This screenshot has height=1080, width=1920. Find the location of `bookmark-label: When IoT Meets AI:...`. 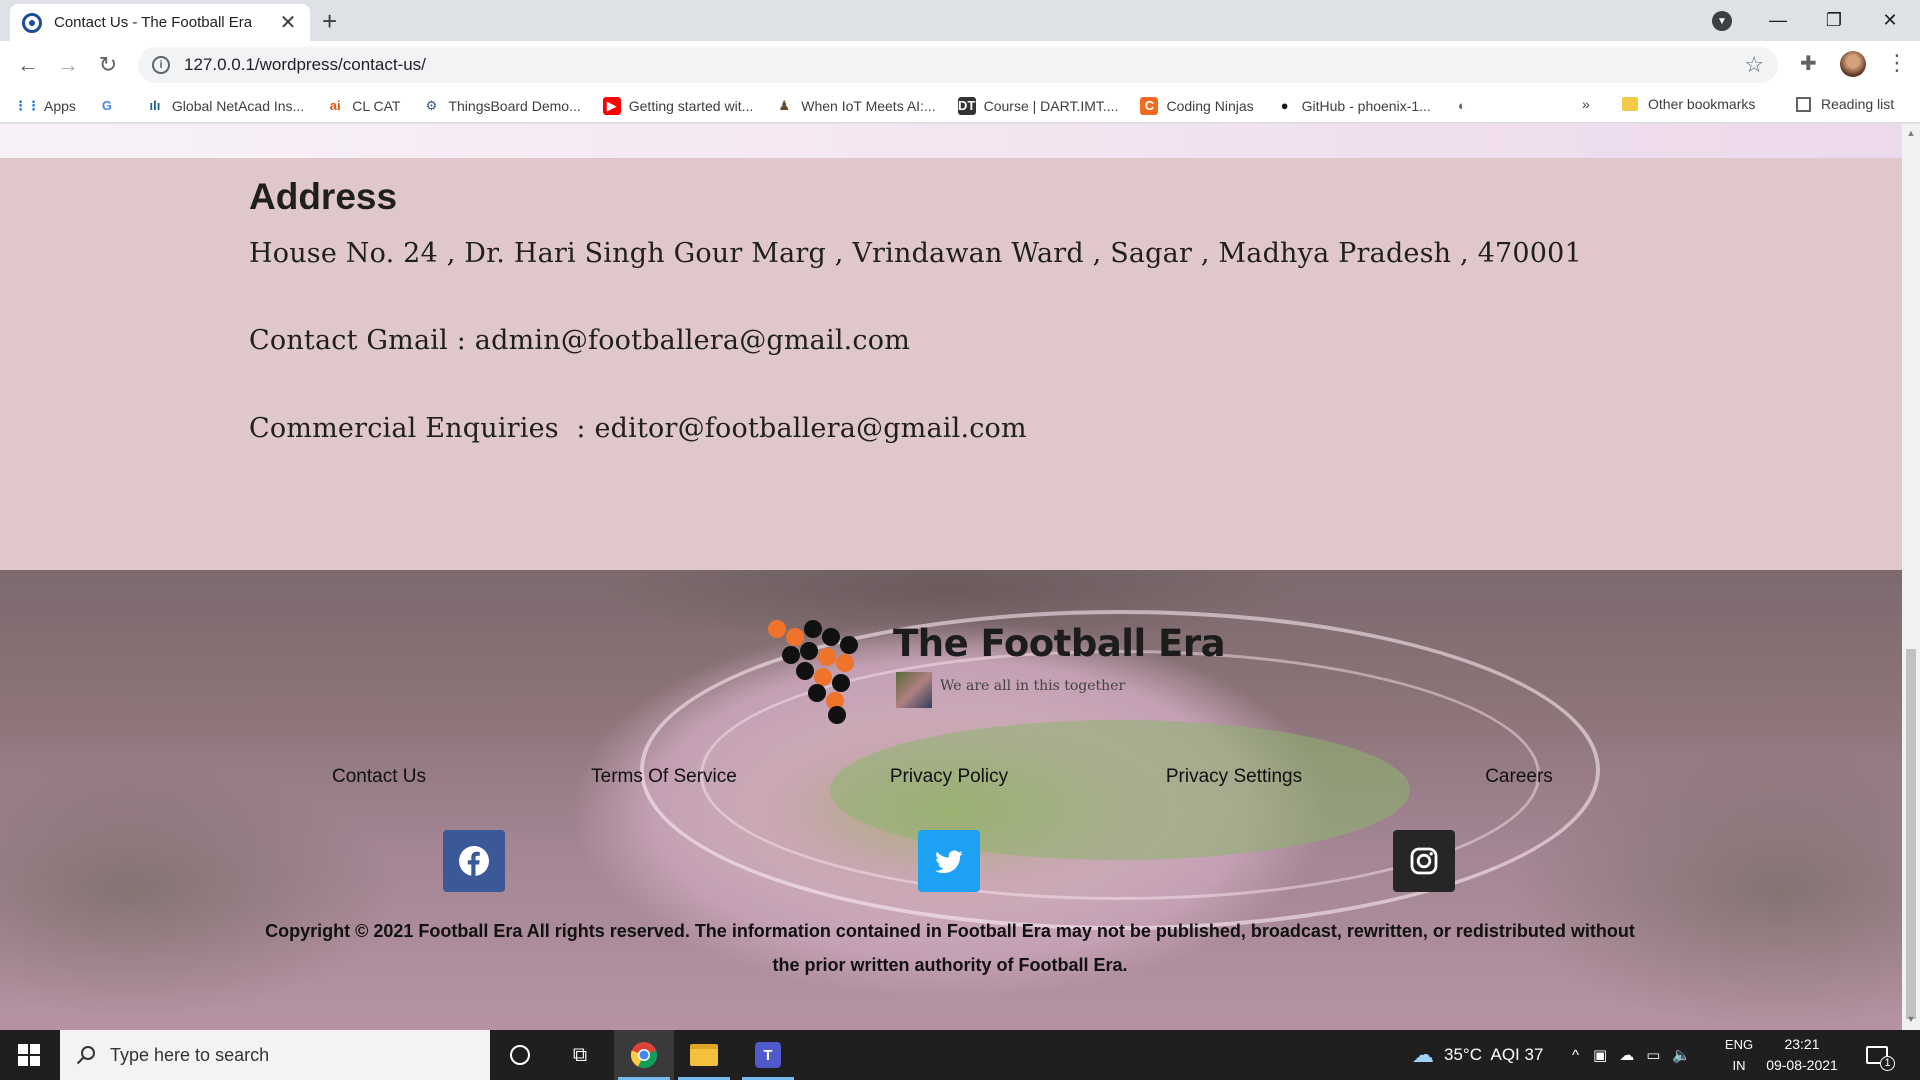

bookmark-label: When IoT Meets AI:... is located at coordinates (868, 105).